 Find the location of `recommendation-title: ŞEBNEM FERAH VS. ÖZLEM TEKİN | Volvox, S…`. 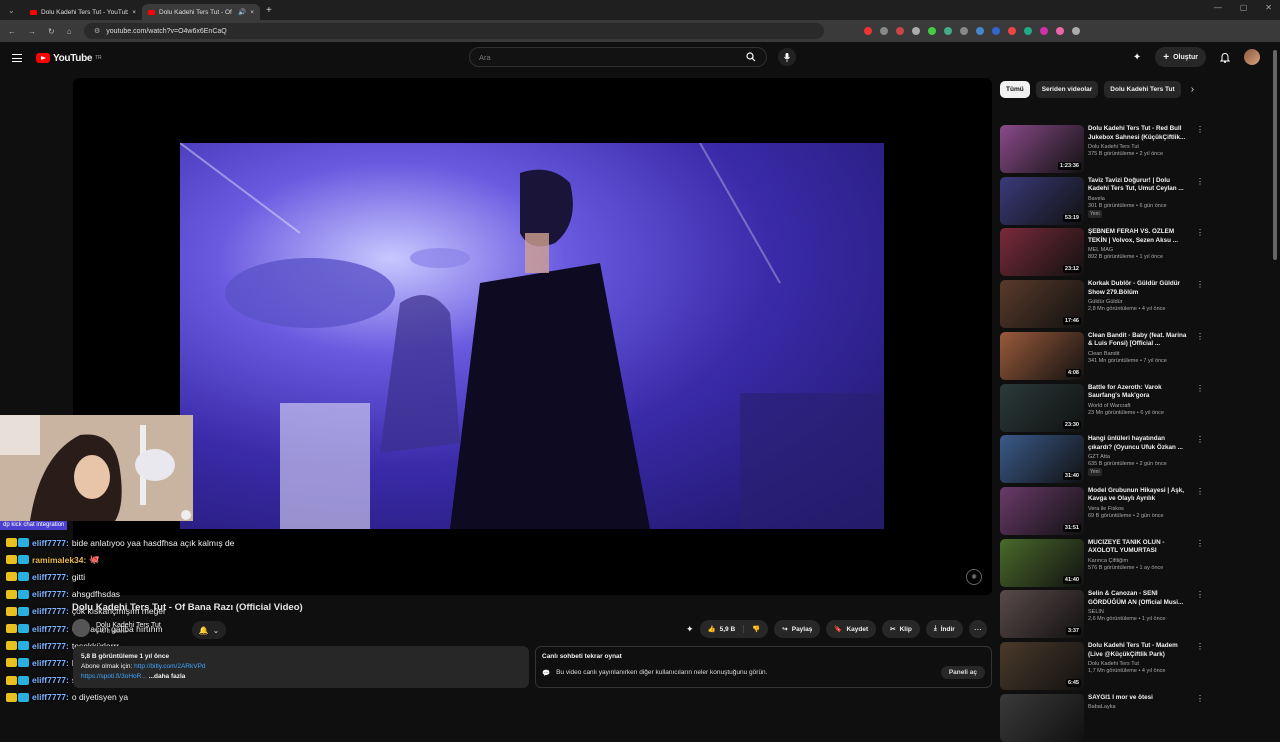

recommendation-title: ŞEBNEM FERAH VS. ÖZLEM TEKİN | Volvox, S… is located at coordinates (1139, 236).